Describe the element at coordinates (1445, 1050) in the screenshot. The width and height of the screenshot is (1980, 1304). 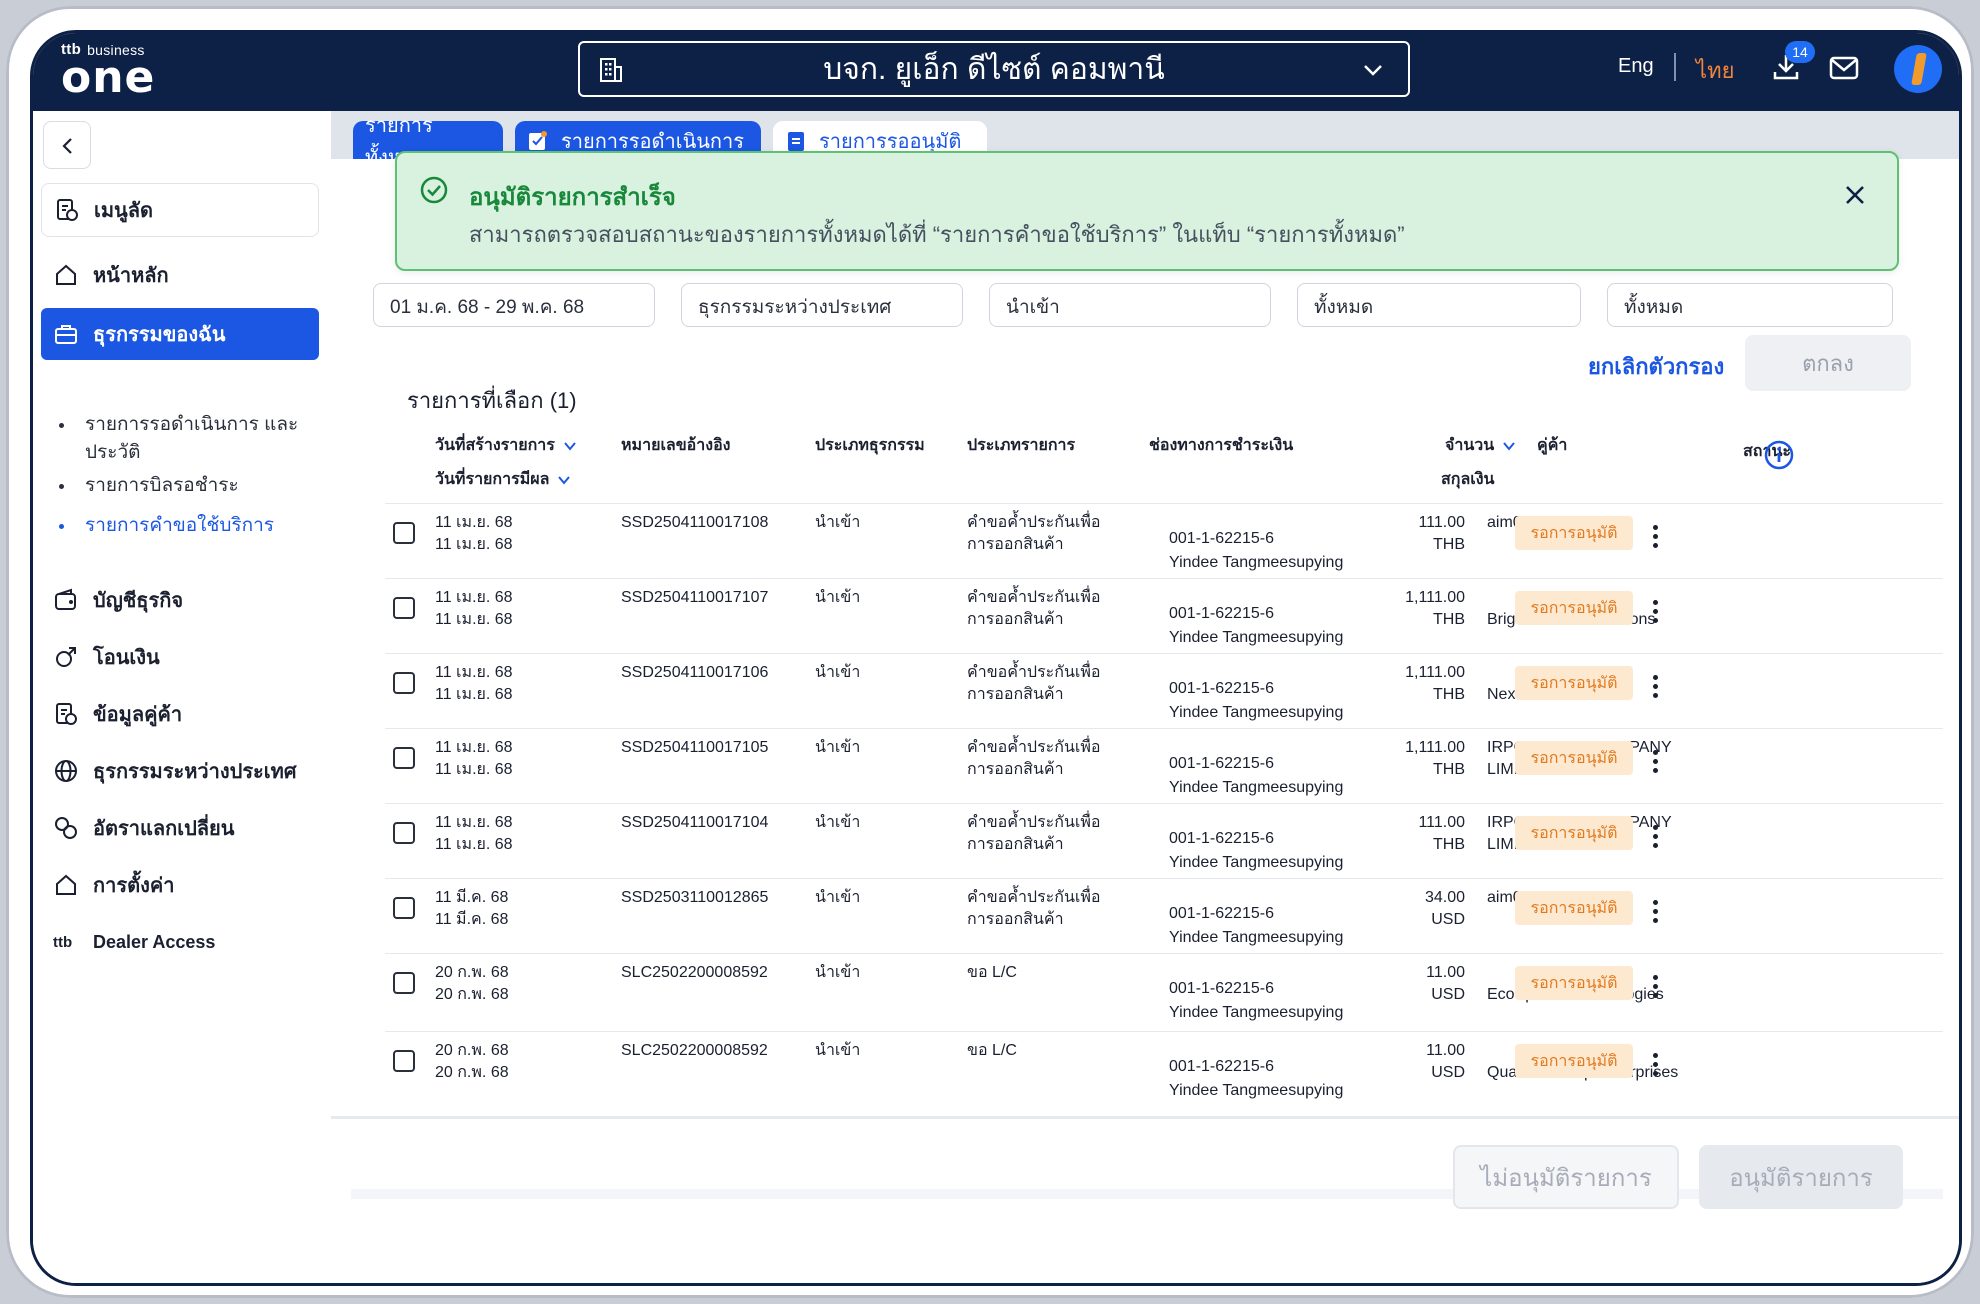
I see `amount: 11.00` at that location.